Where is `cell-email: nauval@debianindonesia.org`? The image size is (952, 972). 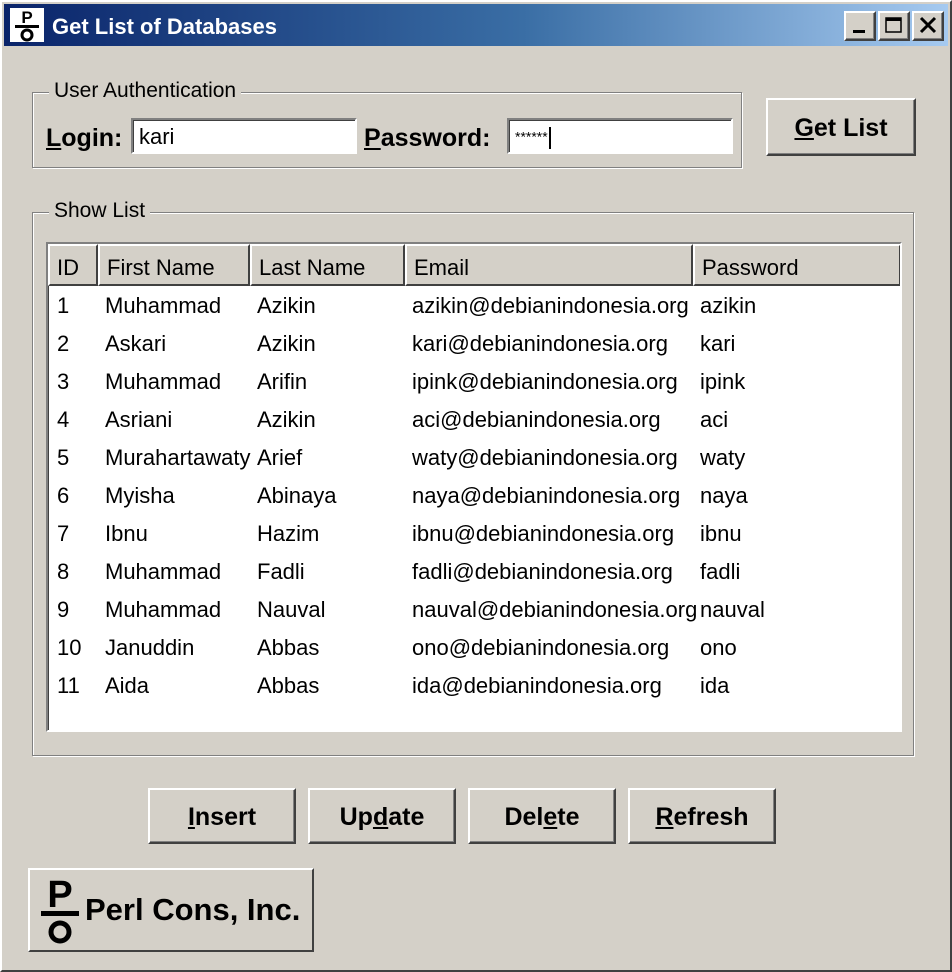 cell-email: nauval@debianindonesia.org is located at coordinates (554, 609).